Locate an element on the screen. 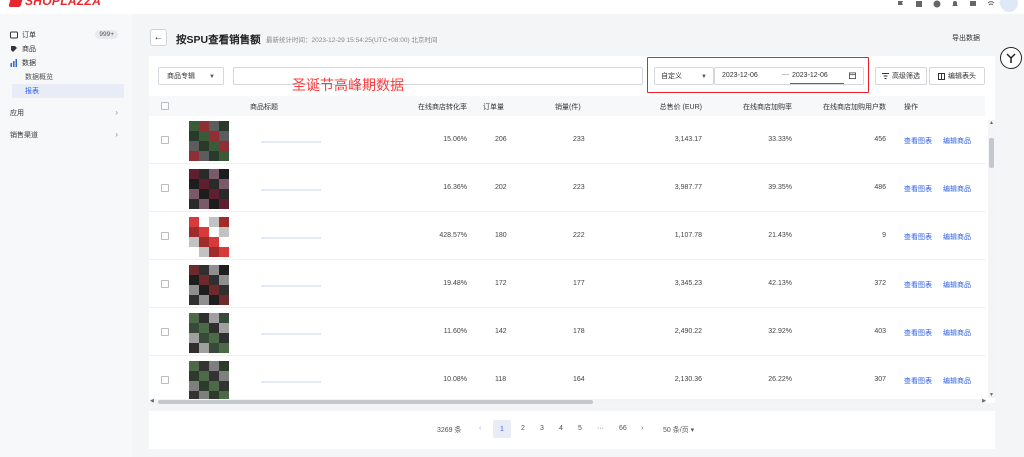  page-2: 2 is located at coordinates (523, 428).